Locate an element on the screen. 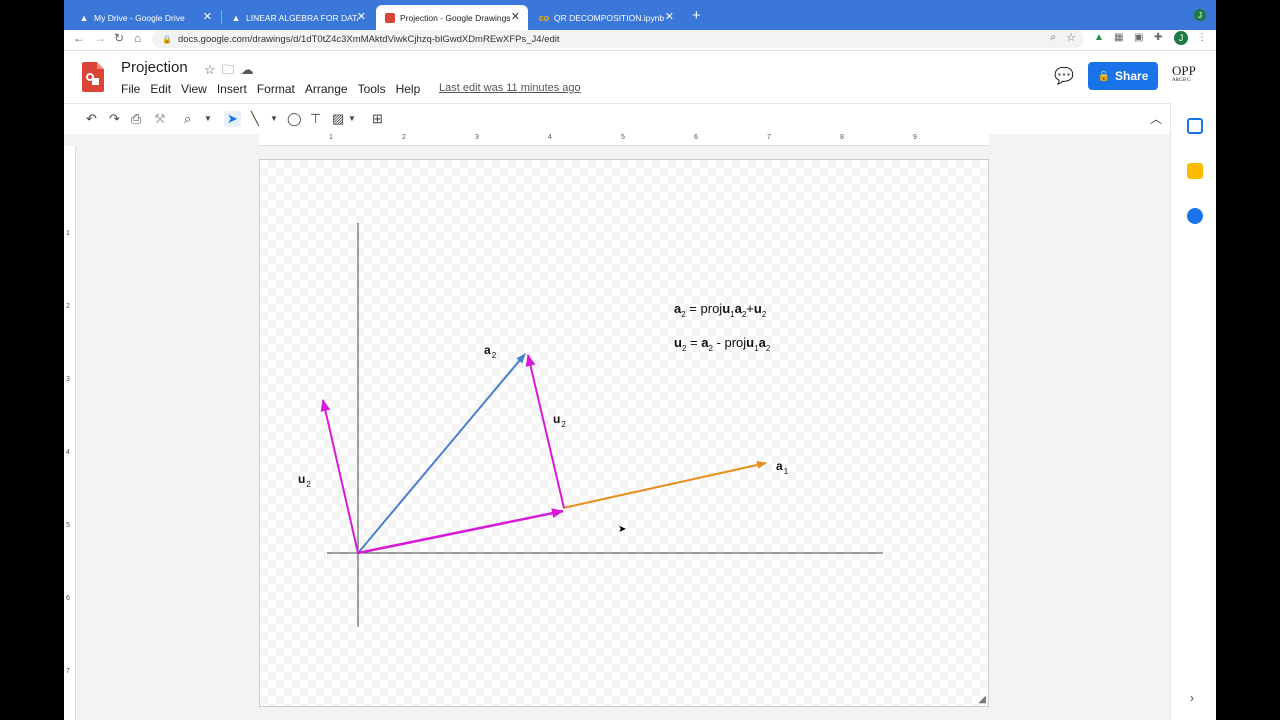 This screenshot has height=720, width=1280. browser-menu-icon: ⋮ is located at coordinates (1202, 37).